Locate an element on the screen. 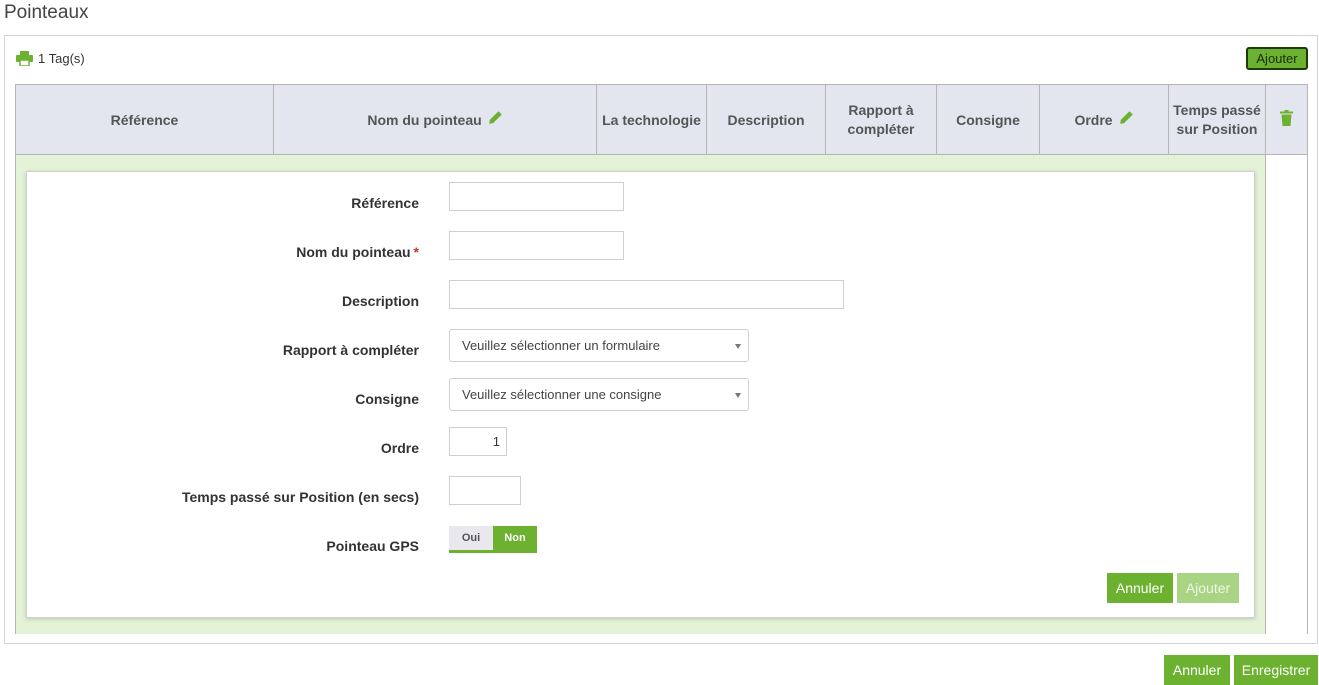 This screenshot has height=685, width=1319. tag-count: 1 Tag(s) is located at coordinates (61, 58).